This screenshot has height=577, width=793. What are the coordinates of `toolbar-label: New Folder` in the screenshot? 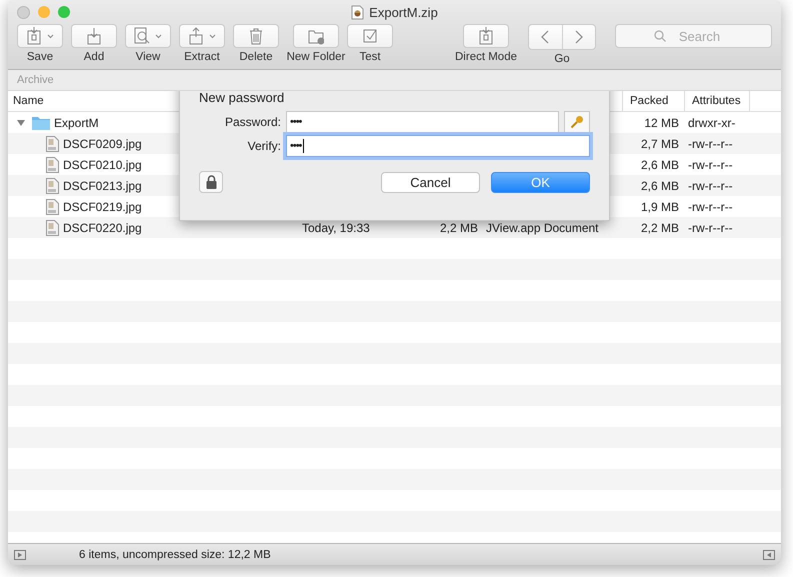 It's located at (316, 57).